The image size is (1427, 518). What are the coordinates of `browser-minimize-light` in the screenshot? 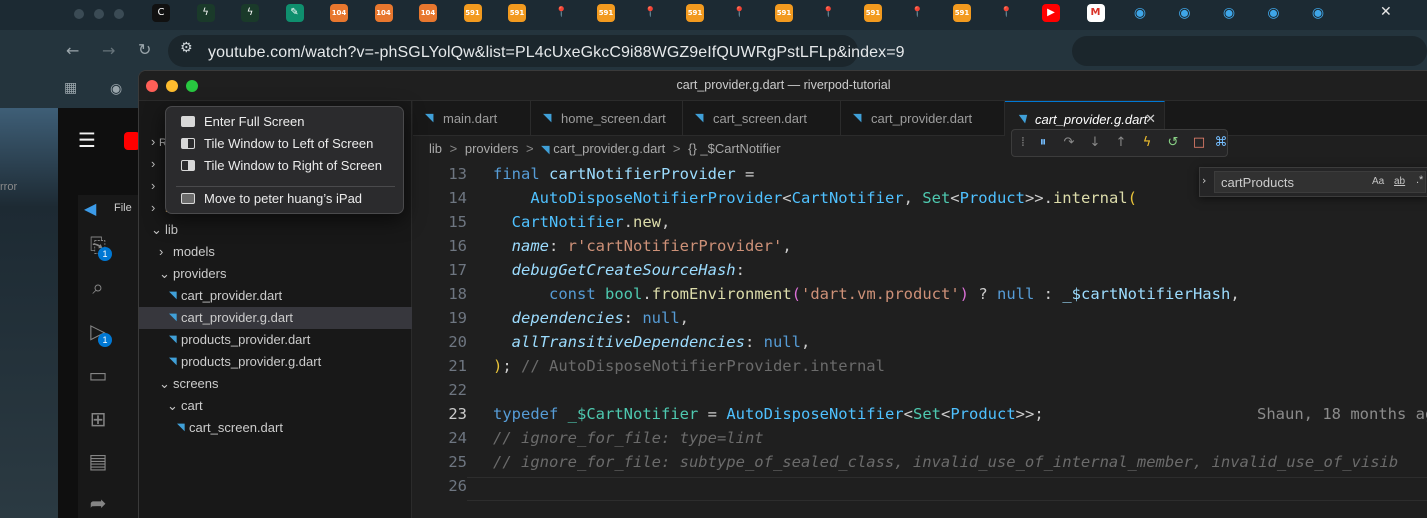 It's located at (99, 14).